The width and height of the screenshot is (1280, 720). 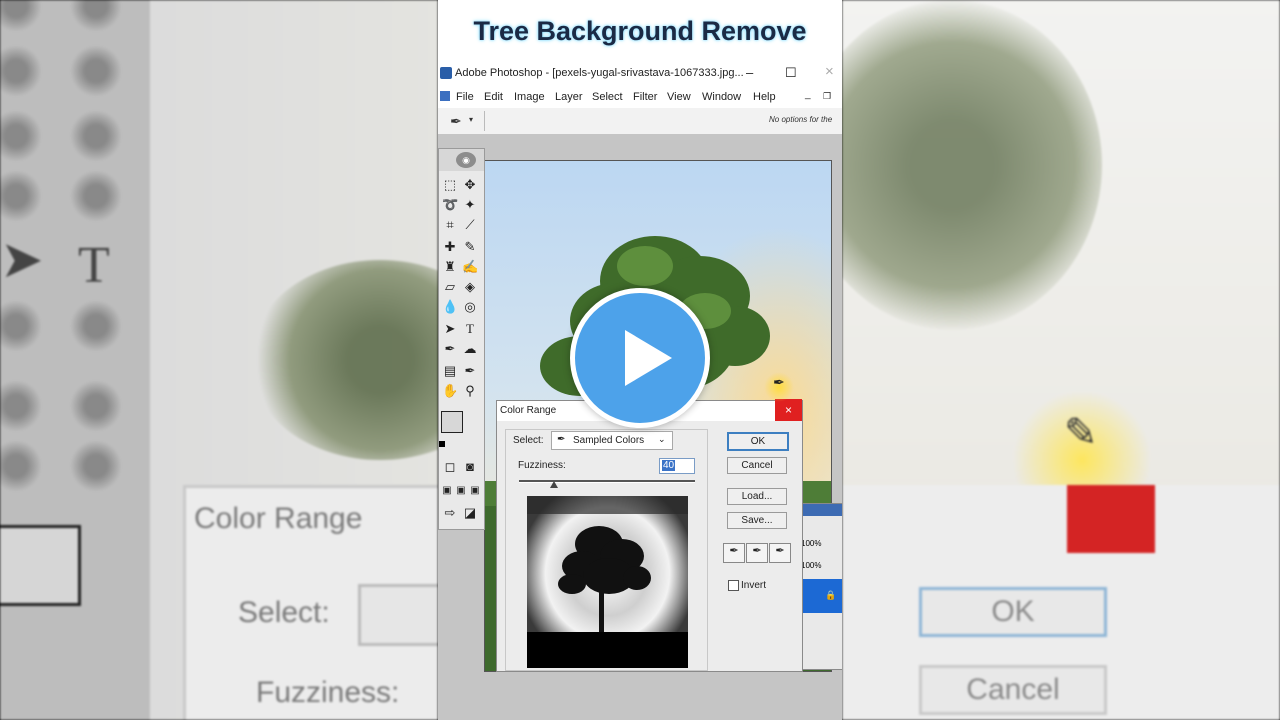 What do you see at coordinates (470, 287) in the screenshot?
I see `bucket-icon: ◈` at bounding box center [470, 287].